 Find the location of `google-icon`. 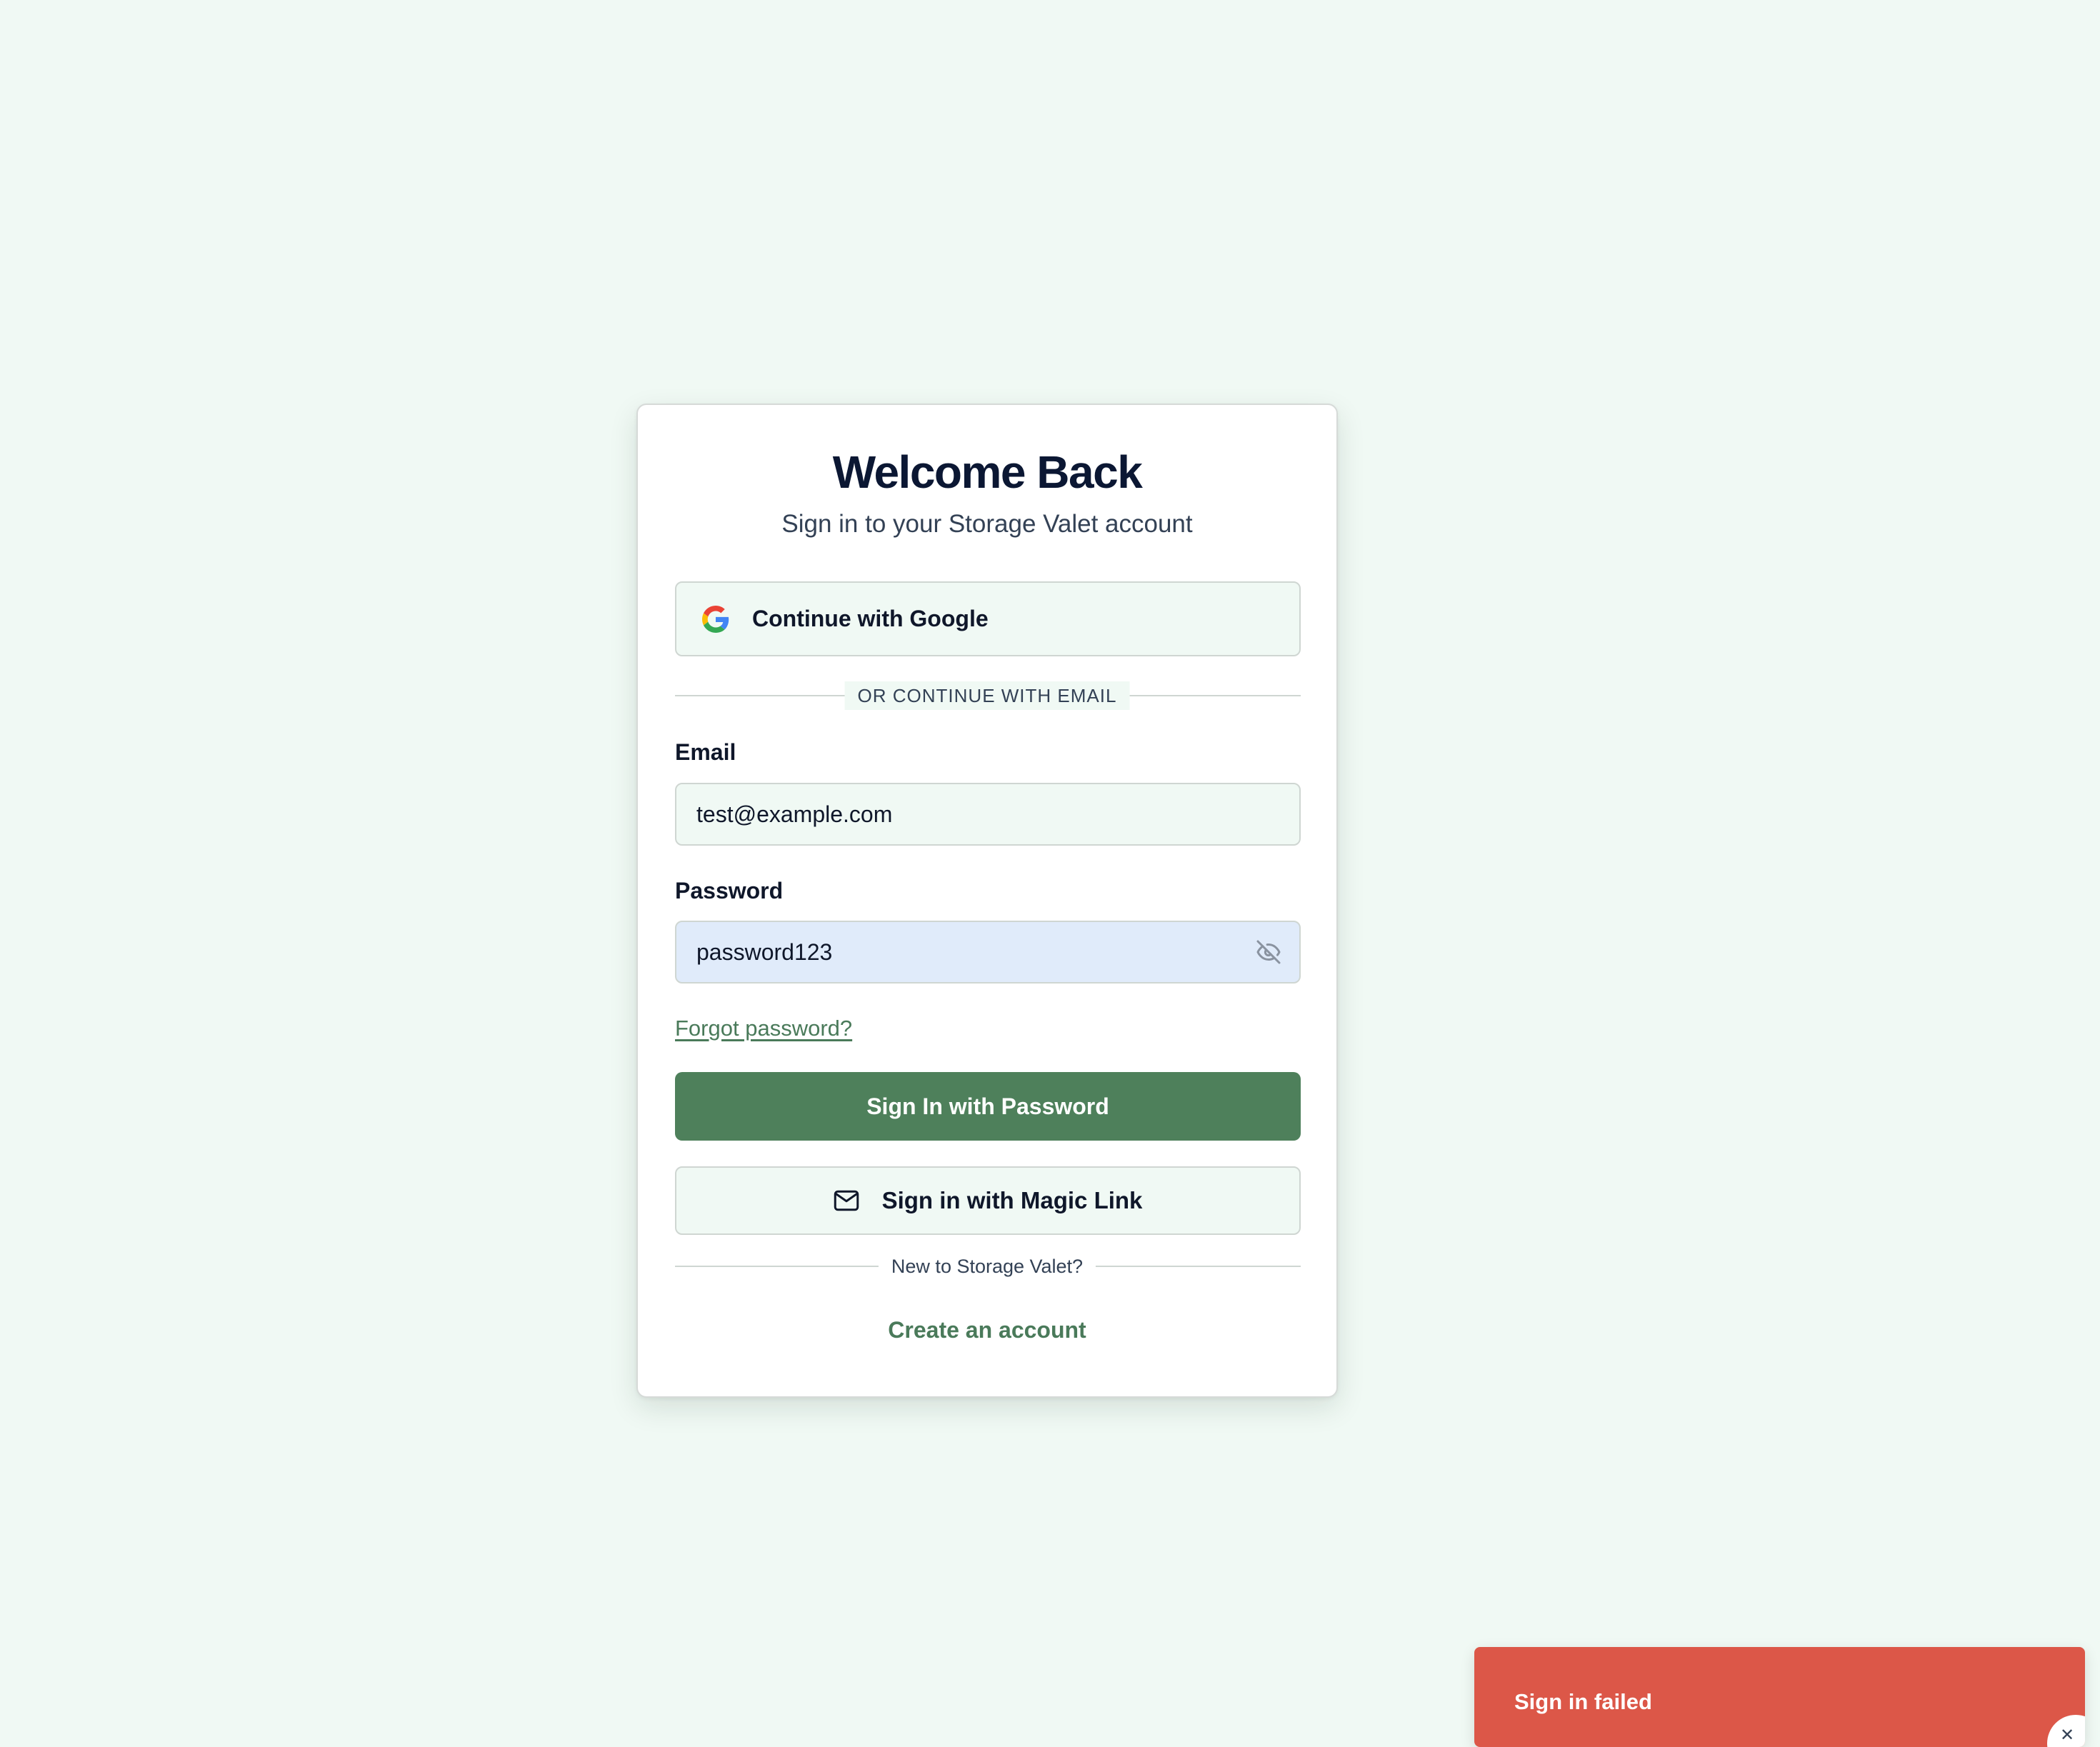

google-icon is located at coordinates (715, 619).